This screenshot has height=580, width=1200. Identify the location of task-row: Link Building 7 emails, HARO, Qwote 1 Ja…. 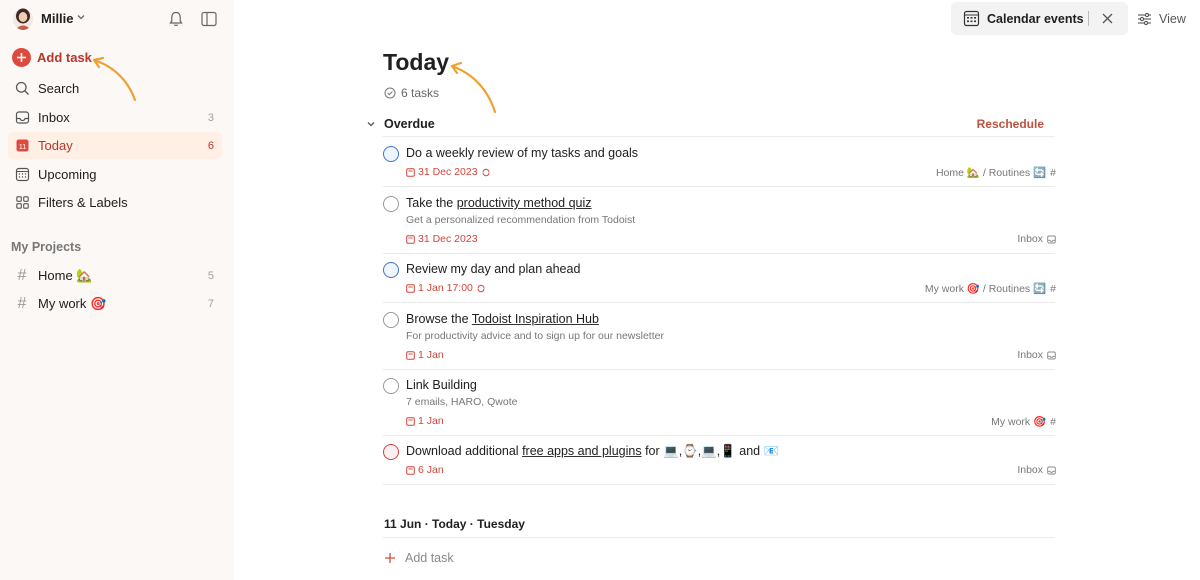
(719, 404).